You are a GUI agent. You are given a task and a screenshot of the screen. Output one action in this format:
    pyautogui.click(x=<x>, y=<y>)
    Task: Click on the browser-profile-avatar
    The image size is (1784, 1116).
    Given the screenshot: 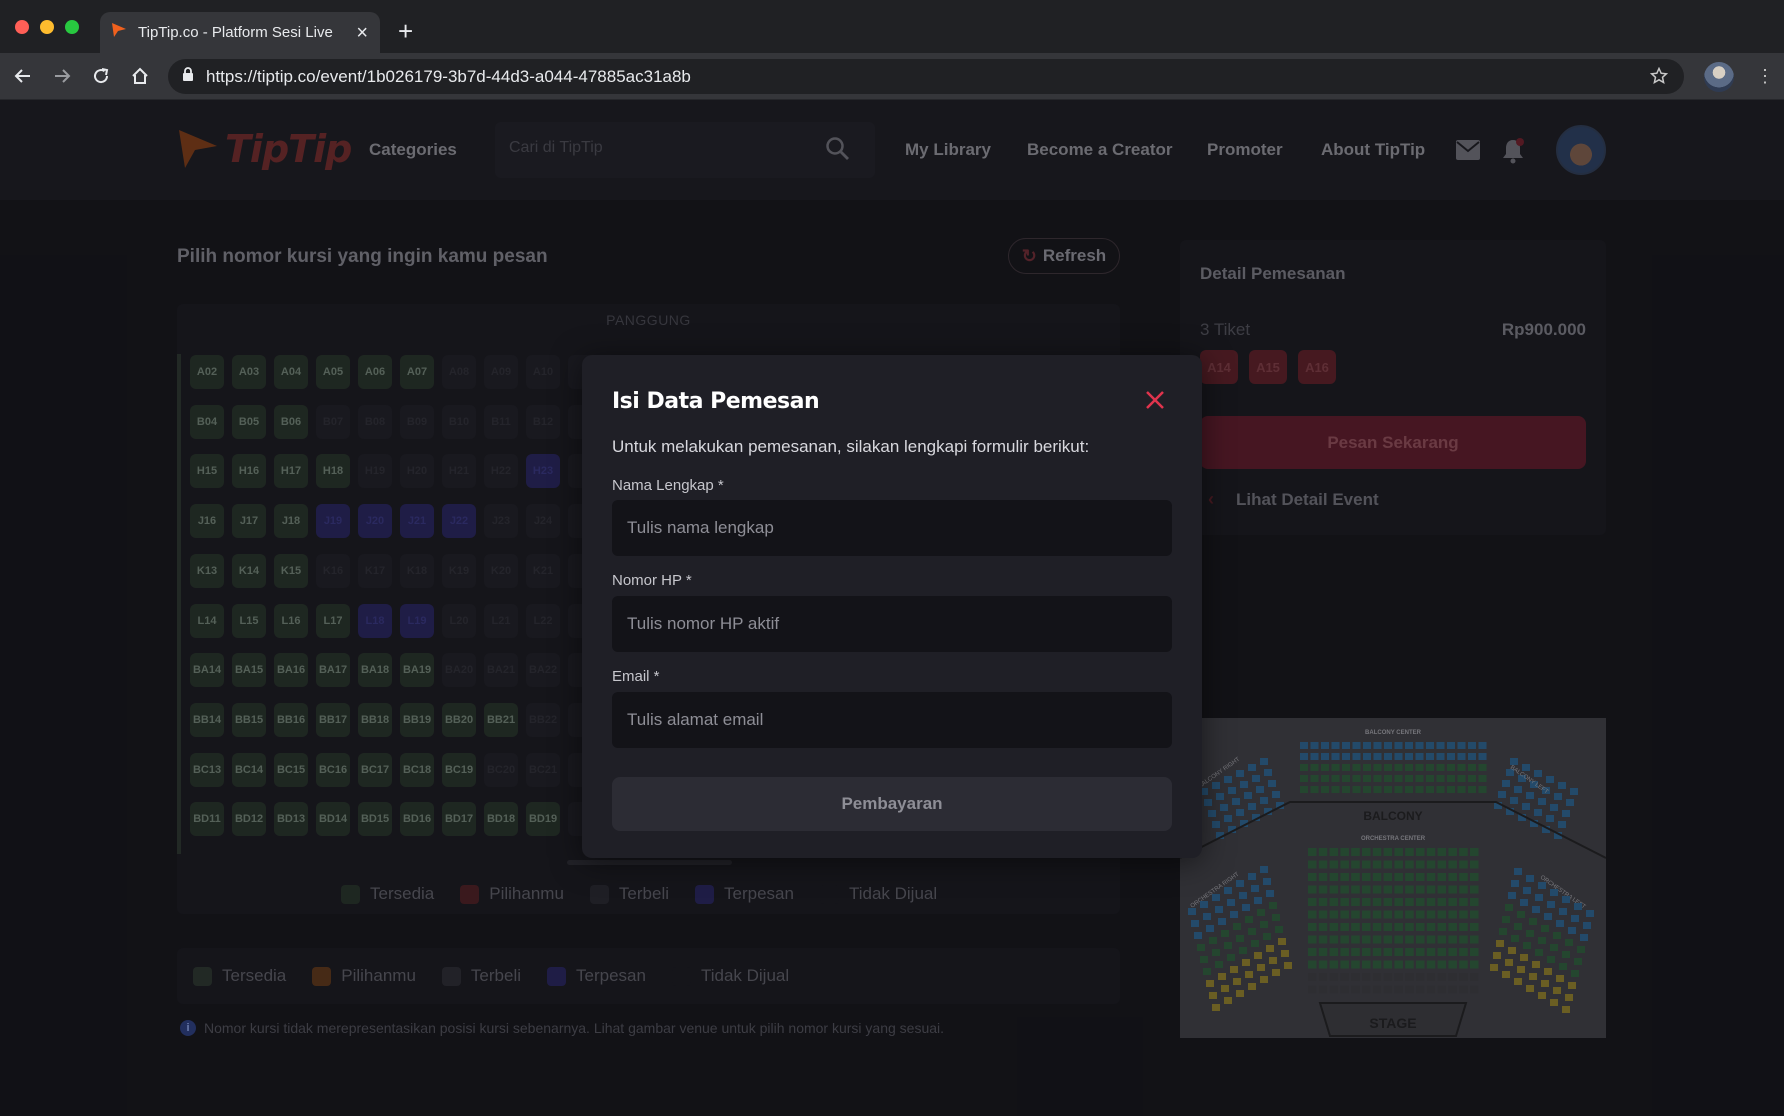 What is the action you would take?
    pyautogui.click(x=1719, y=77)
    